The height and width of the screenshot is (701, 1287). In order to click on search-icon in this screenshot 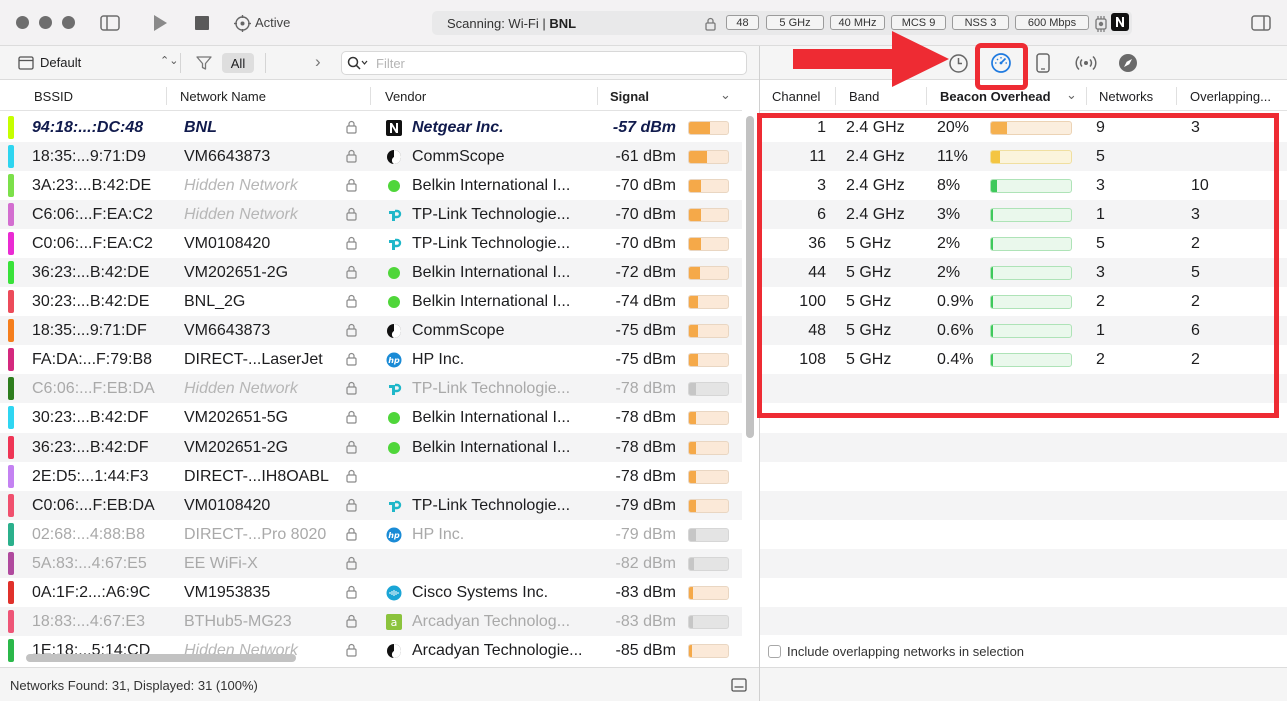, I will do `click(358, 65)`.